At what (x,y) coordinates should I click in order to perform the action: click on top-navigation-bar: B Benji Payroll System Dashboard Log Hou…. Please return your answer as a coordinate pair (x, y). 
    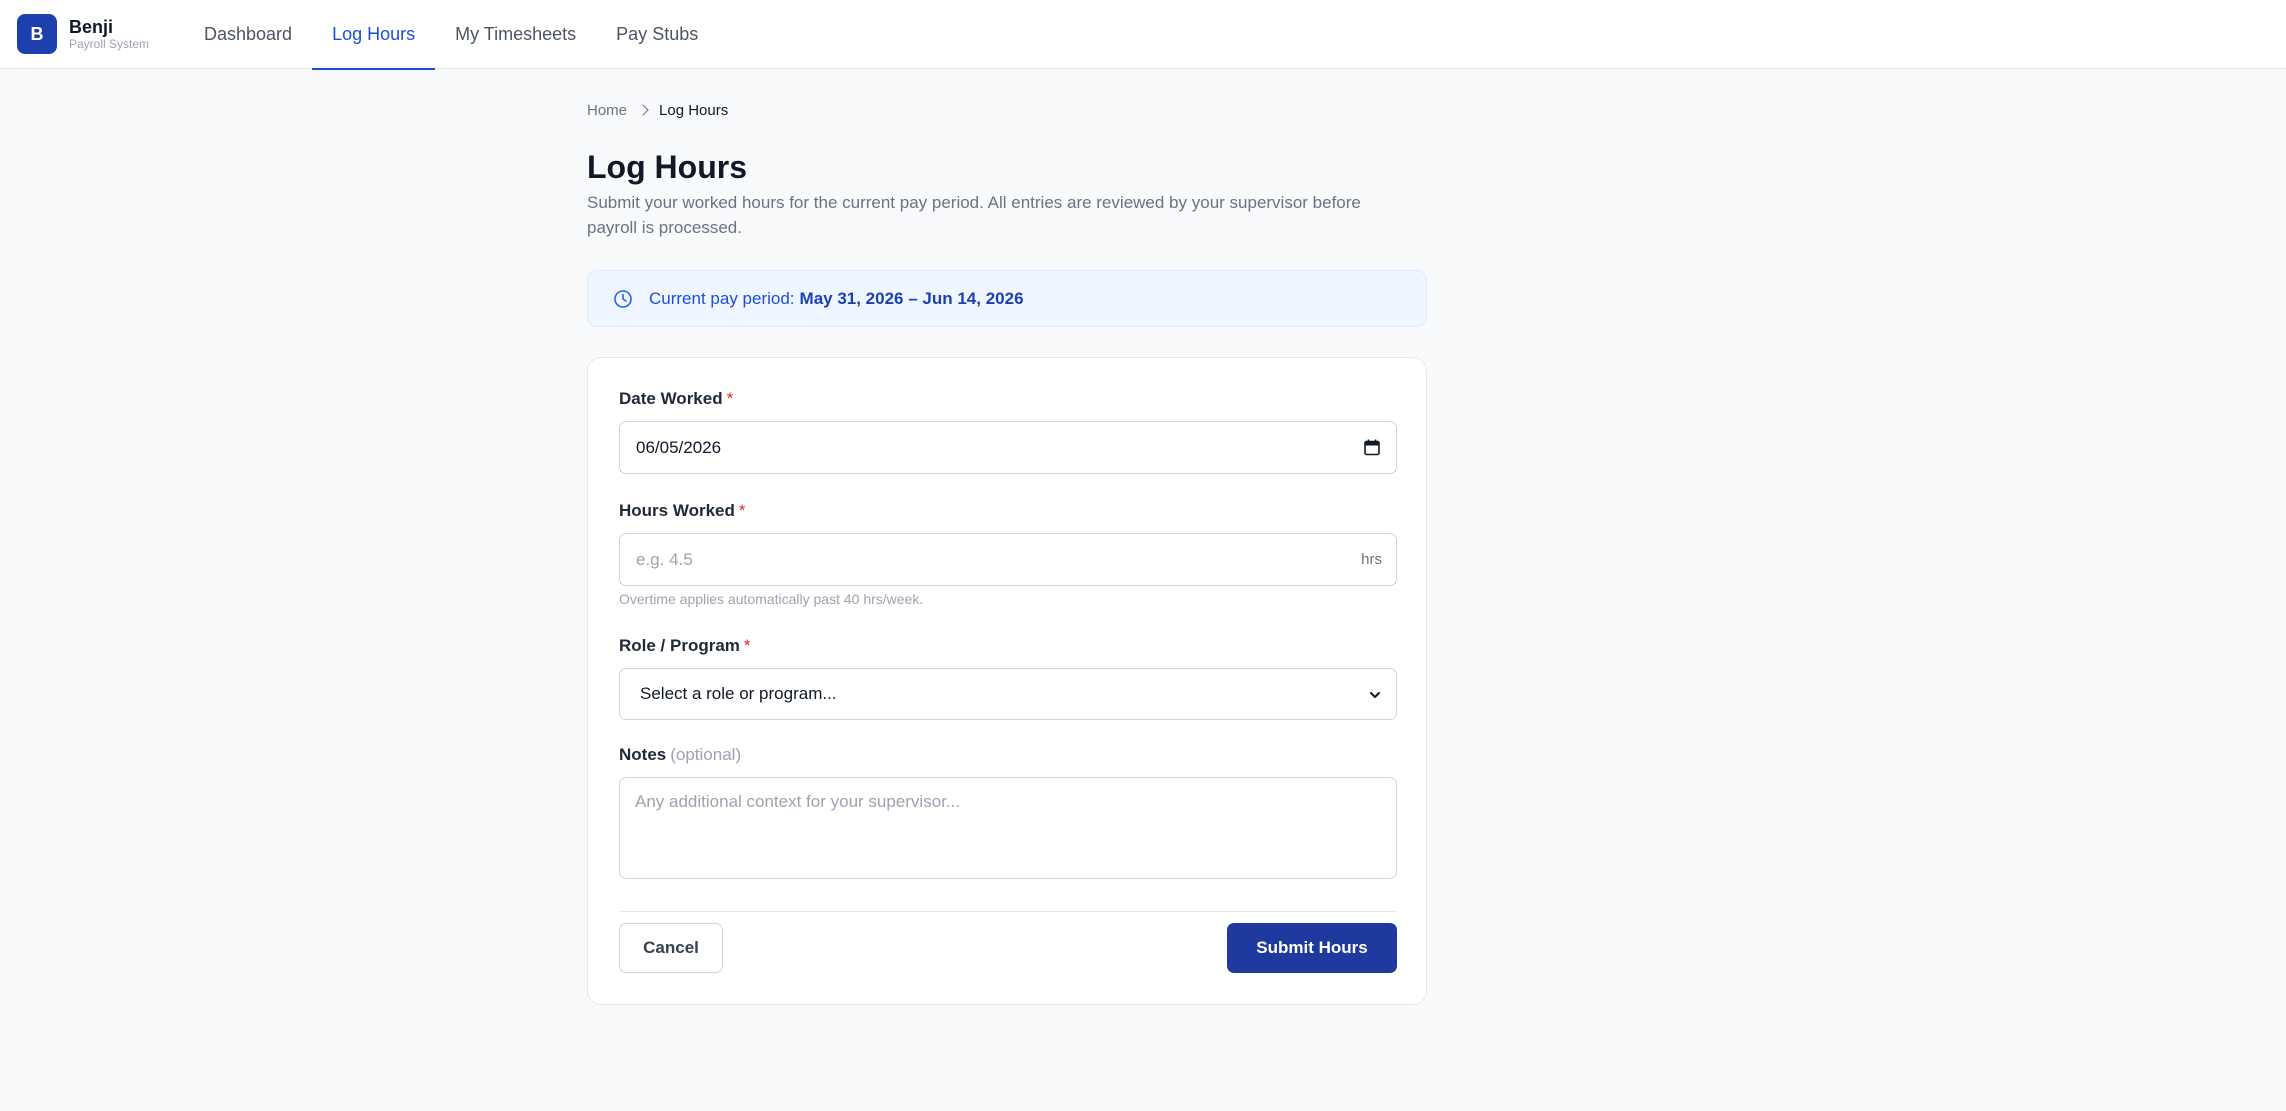
    Looking at the image, I should click on (1143, 35).